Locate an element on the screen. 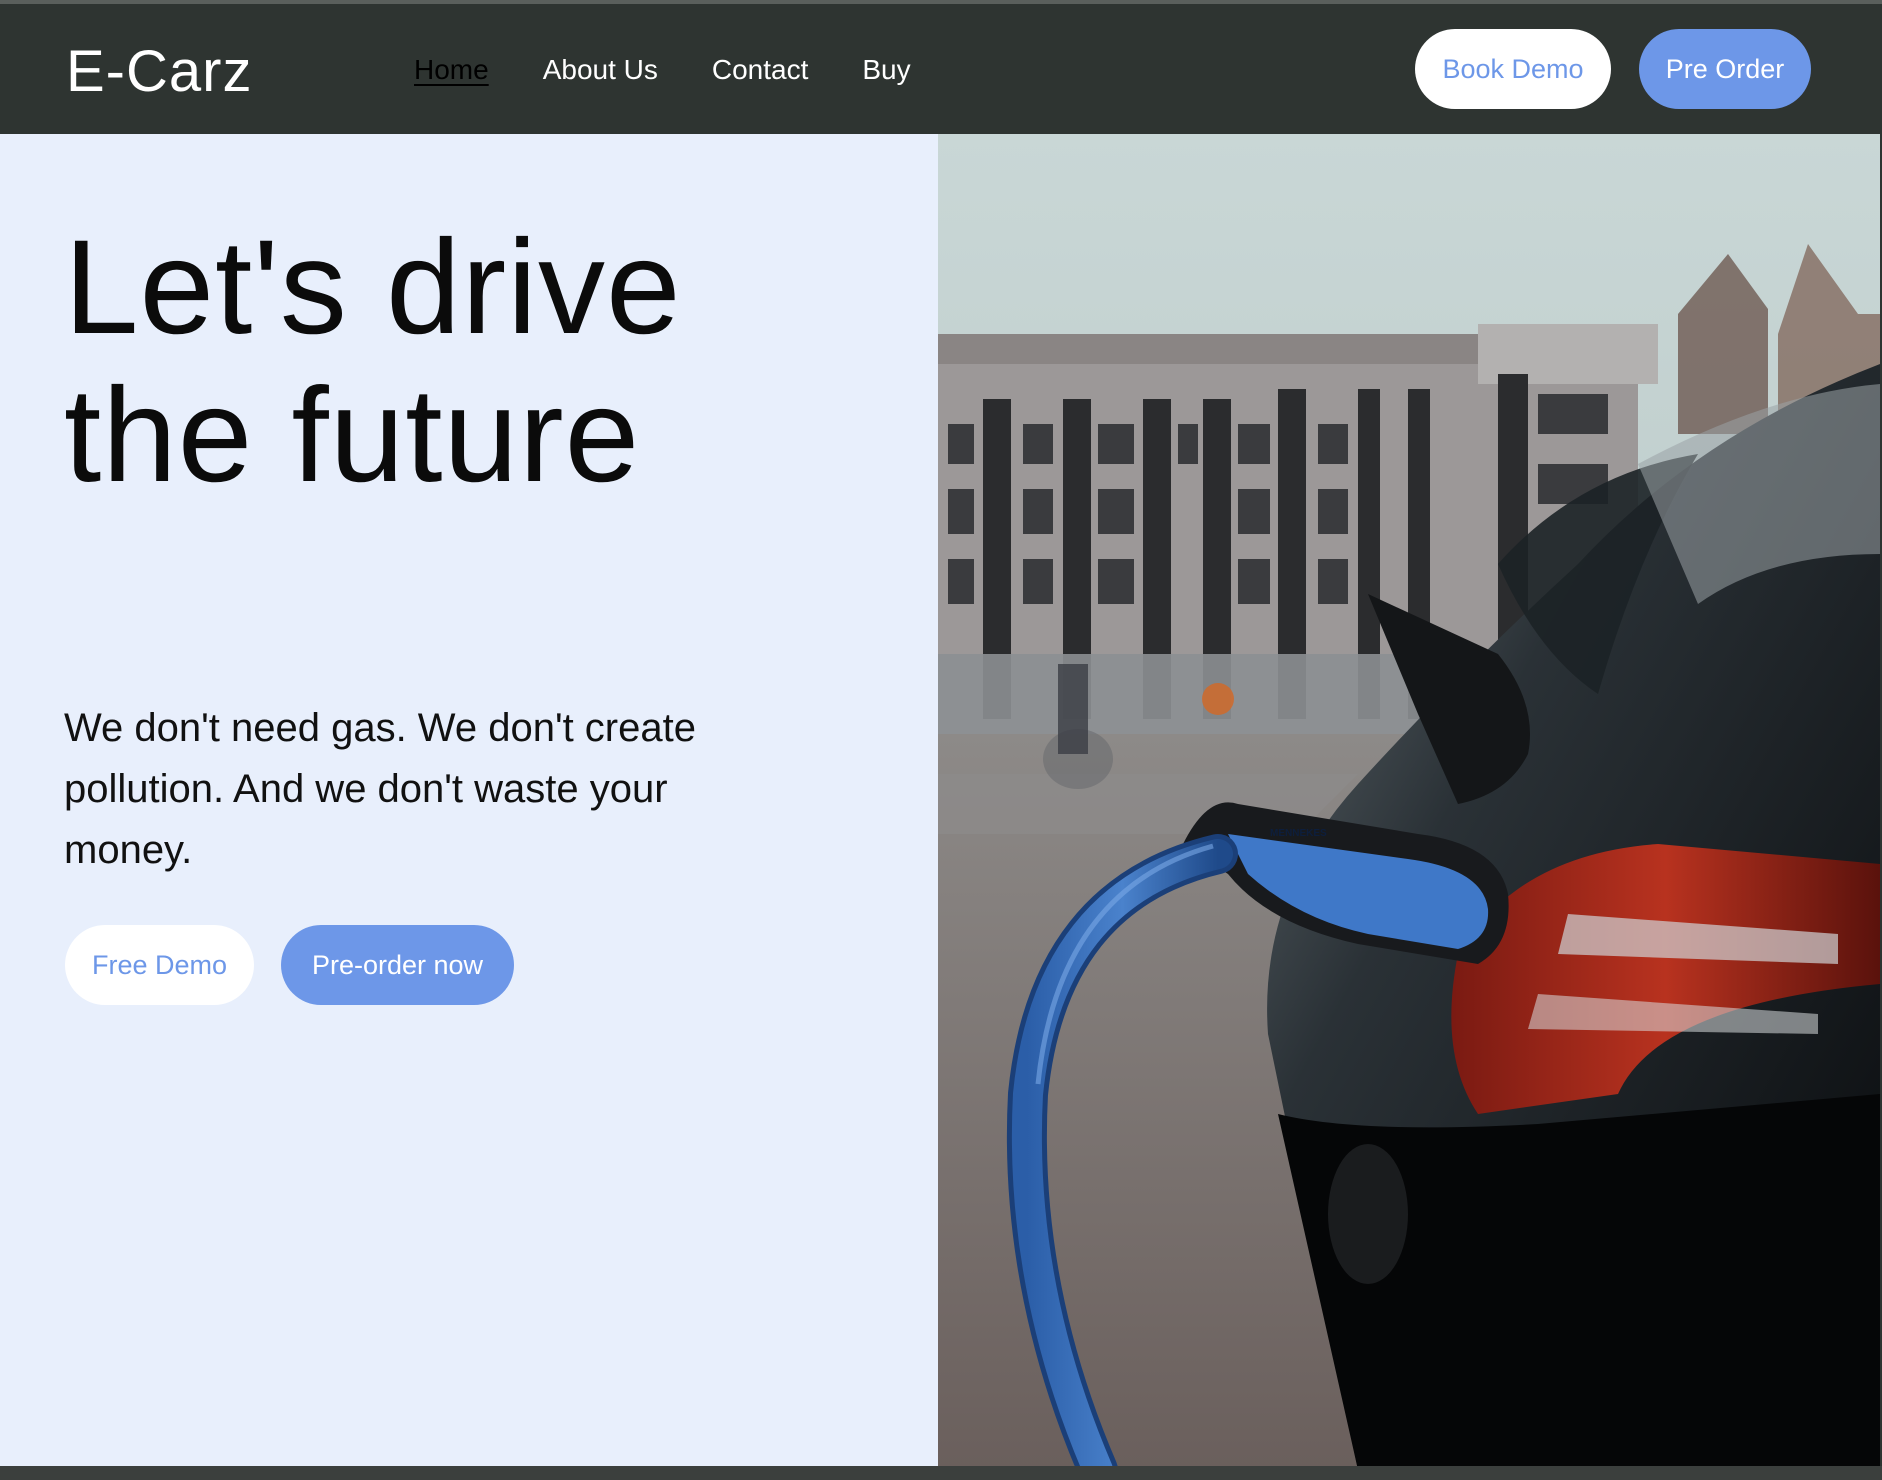 The image size is (1882, 1480). nav-link-buy: Buy is located at coordinates (886, 70).